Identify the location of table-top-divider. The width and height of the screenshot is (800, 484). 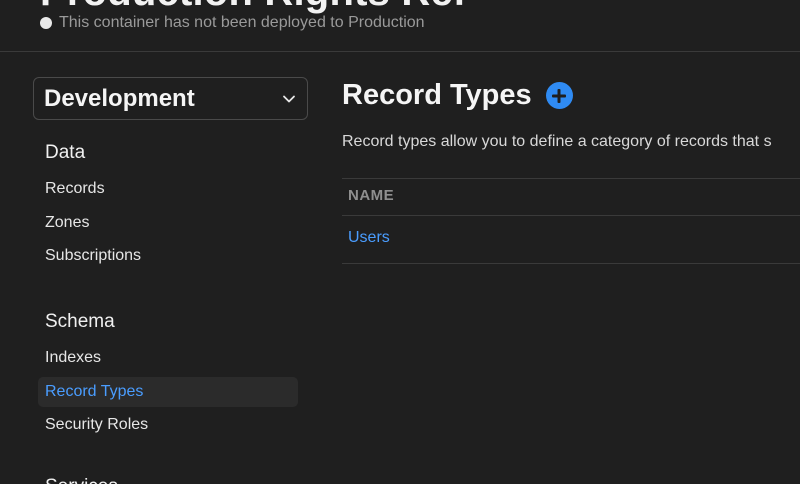
(571, 178).